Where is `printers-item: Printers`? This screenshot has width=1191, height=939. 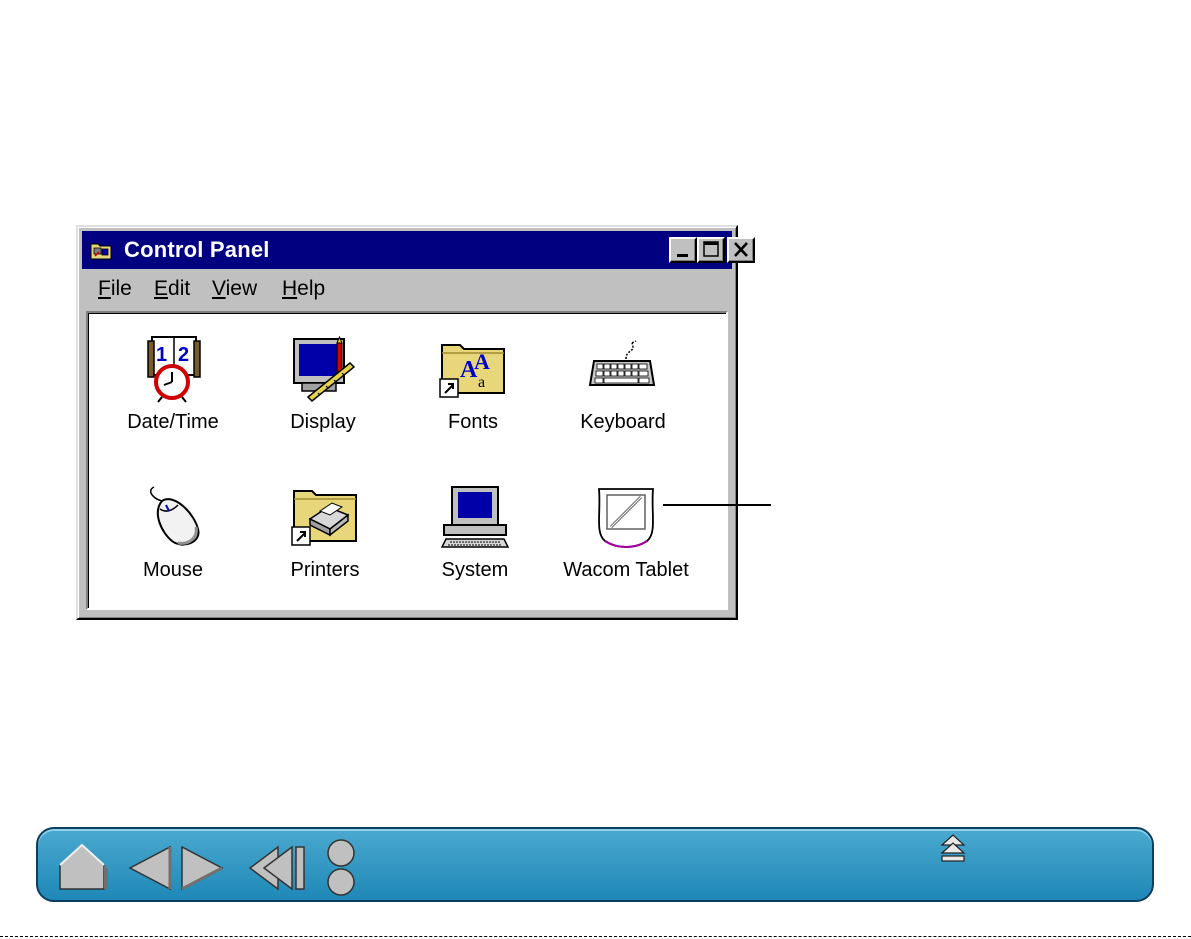
printers-item: Printers is located at coordinates (325, 532).